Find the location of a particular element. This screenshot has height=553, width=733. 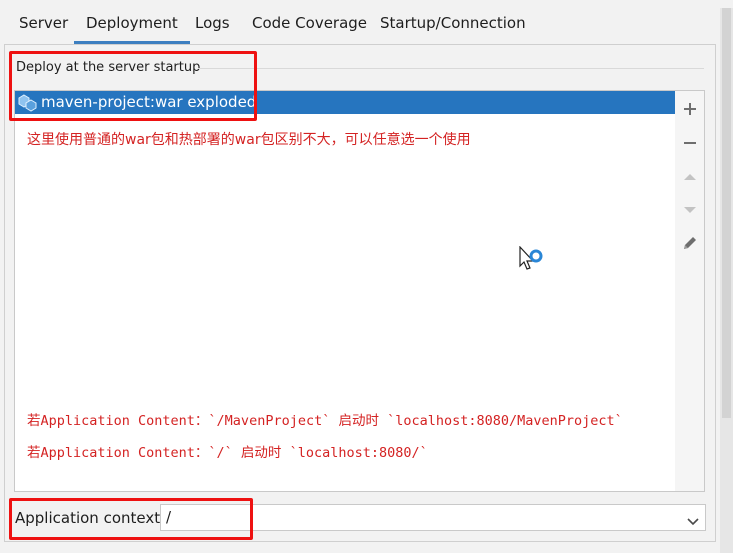

application-context-label: Application context: is located at coordinates (90, 518).